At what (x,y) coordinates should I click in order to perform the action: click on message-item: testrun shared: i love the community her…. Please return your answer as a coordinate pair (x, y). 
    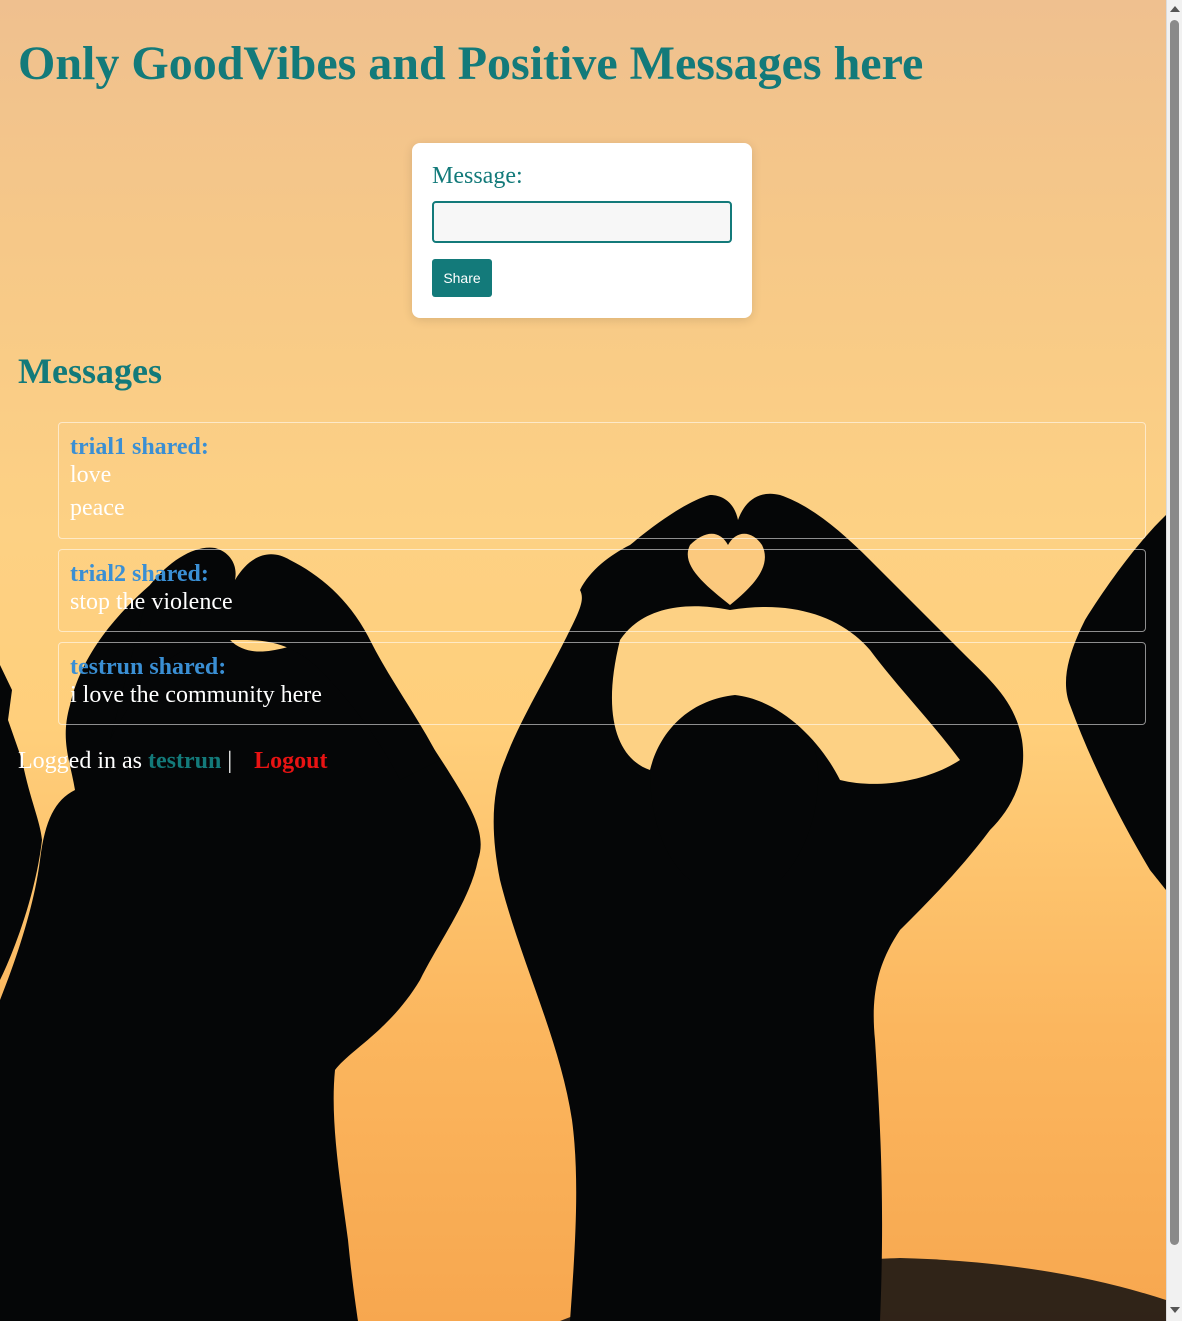
    Looking at the image, I should click on (602, 683).